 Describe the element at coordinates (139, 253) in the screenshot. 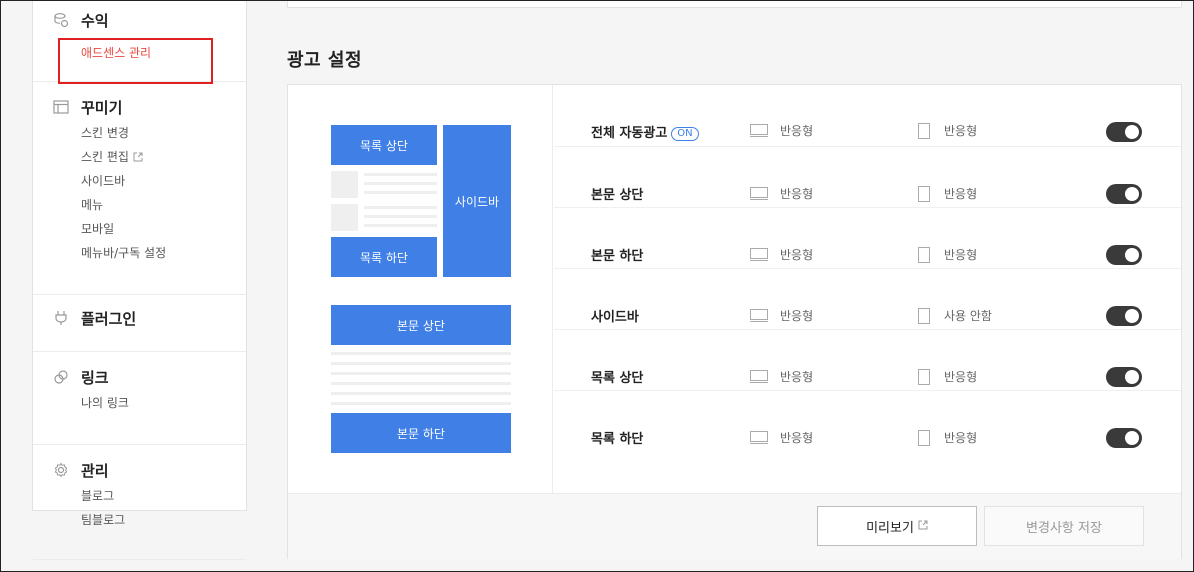

I see `sidebar-item-menubar: 메뉴바/구독 설정` at that location.